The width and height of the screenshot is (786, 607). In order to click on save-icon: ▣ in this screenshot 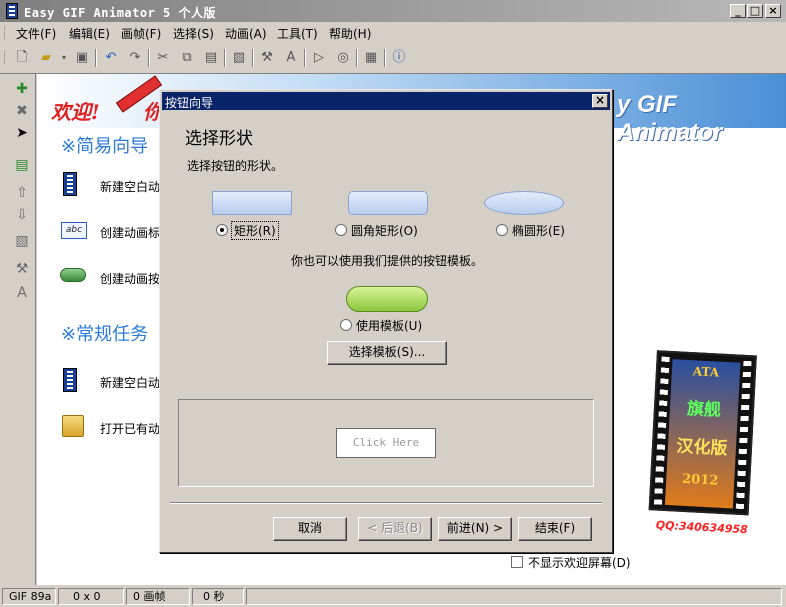, I will do `click(82, 58)`.